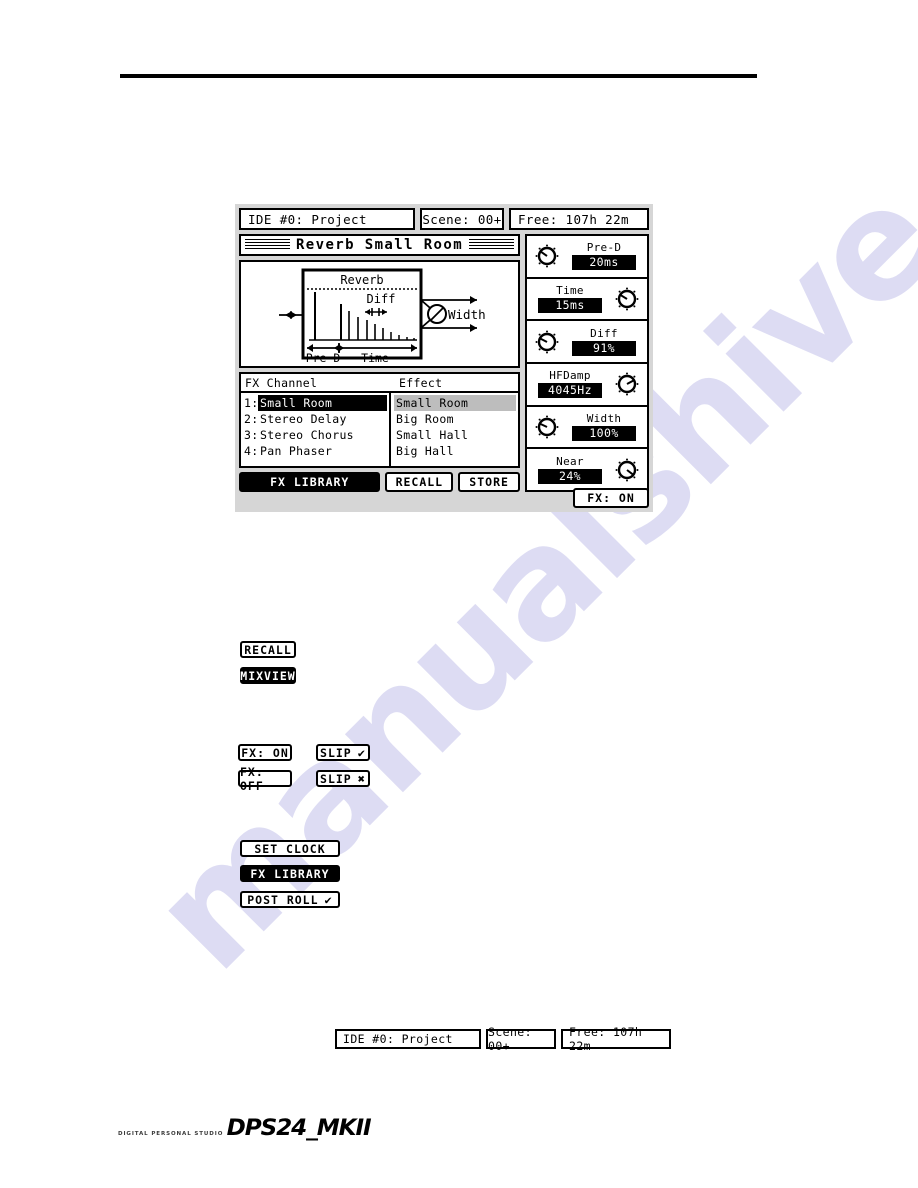 This screenshot has height=1188, width=918. Describe the element at coordinates (381, 299) in the screenshot. I see `svg-text: Diff` at that location.